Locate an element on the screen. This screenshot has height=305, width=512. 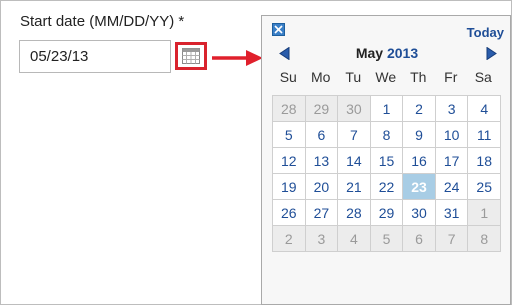
day-cell: 22 is located at coordinates (387, 187).